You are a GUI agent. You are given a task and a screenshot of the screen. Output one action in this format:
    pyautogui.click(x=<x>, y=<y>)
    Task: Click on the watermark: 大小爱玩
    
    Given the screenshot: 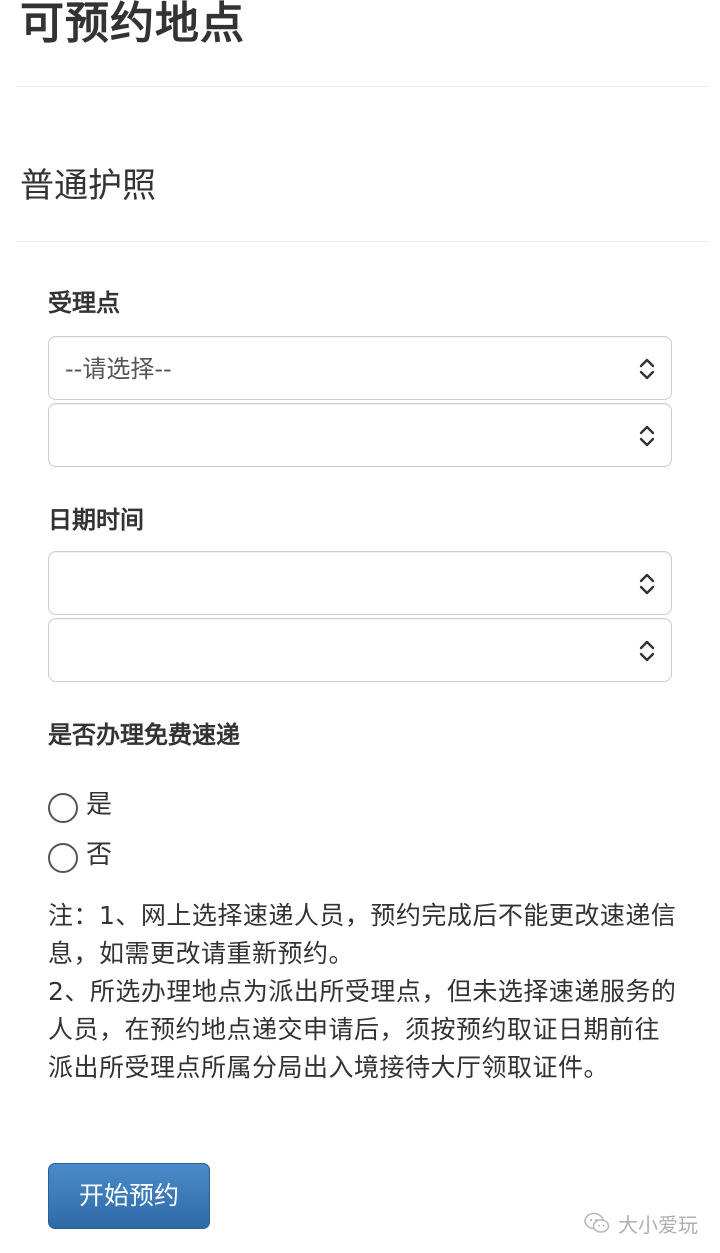 What is the action you would take?
    pyautogui.click(x=641, y=1223)
    